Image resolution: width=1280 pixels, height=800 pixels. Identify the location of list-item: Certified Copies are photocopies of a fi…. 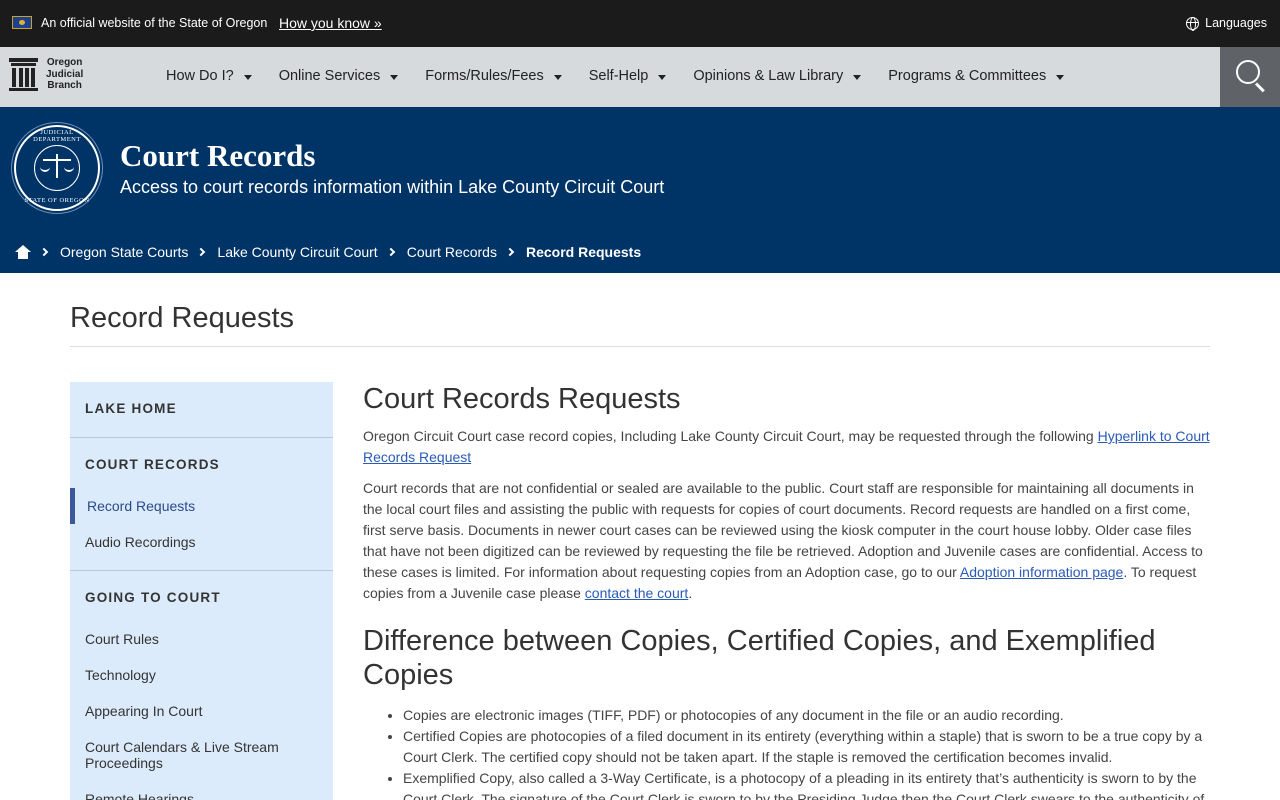
(807, 747).